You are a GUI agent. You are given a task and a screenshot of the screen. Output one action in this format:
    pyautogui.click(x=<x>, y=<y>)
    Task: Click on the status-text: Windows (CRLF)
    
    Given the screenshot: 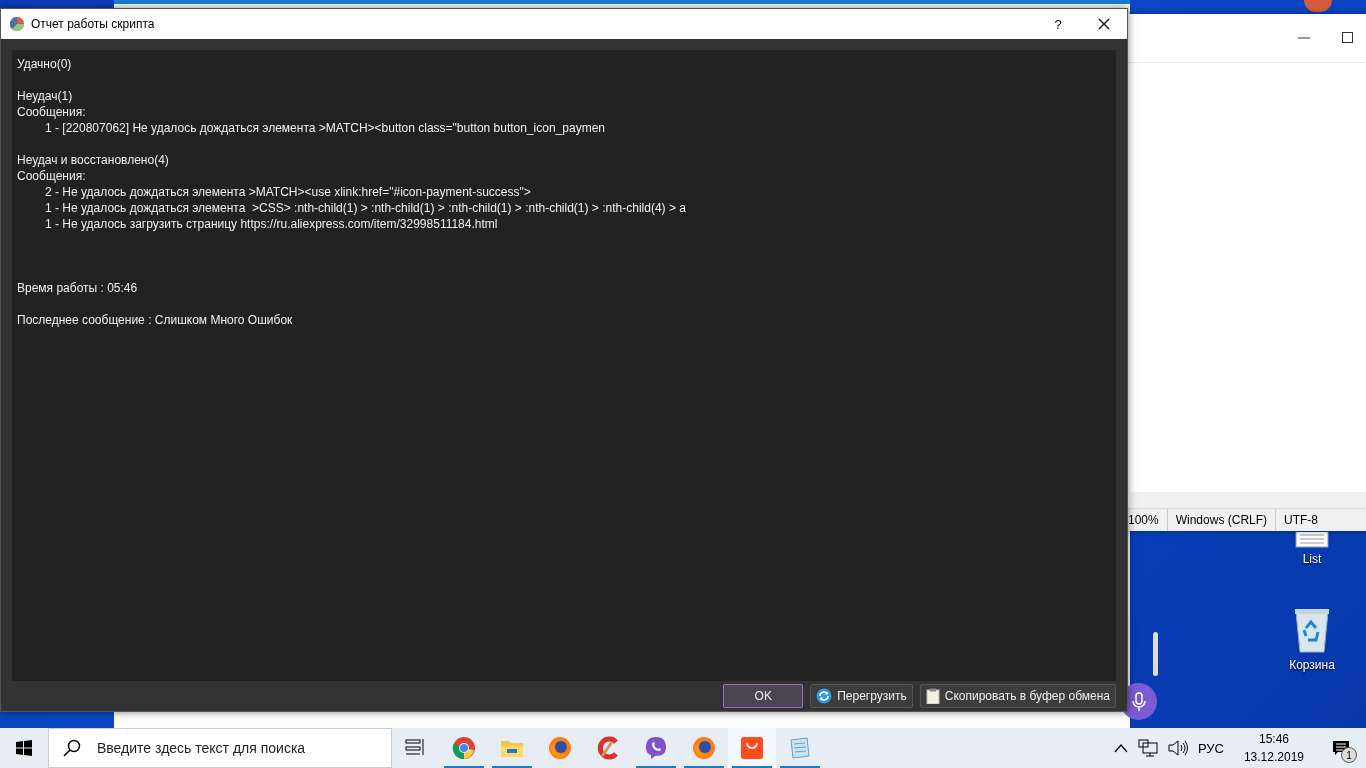 What is the action you would take?
    pyautogui.click(x=1221, y=520)
    